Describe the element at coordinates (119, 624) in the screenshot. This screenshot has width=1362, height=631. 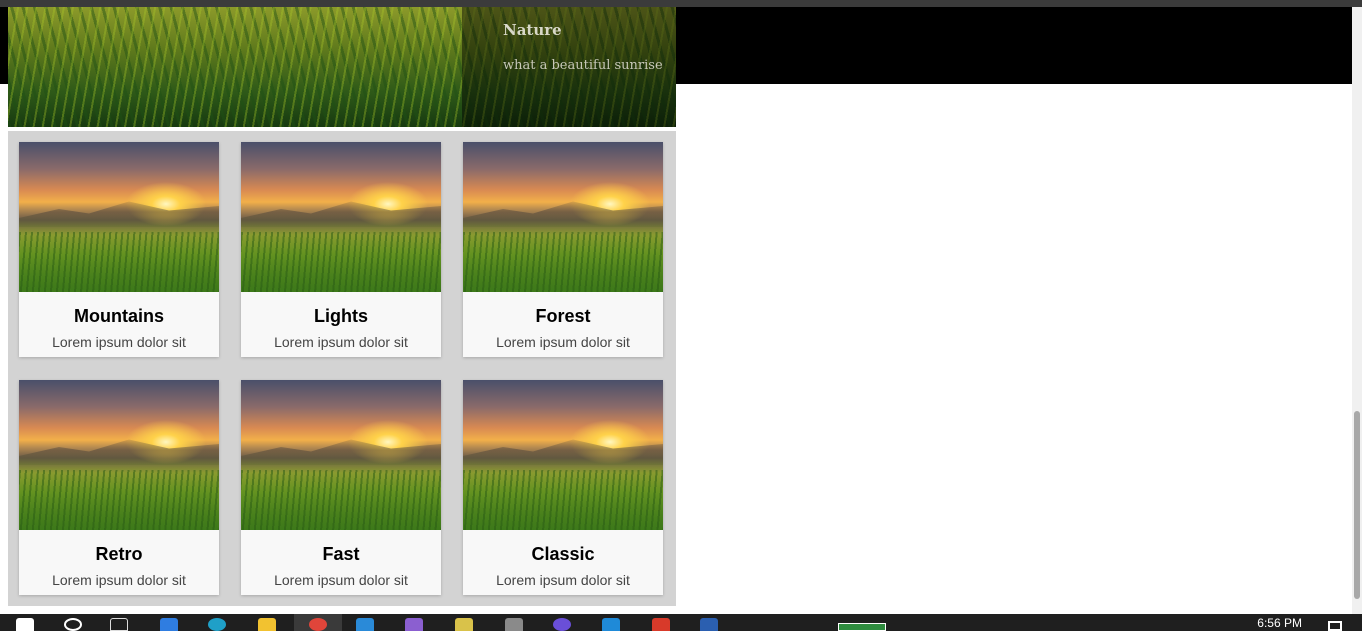
I see `task-view-icon` at that location.